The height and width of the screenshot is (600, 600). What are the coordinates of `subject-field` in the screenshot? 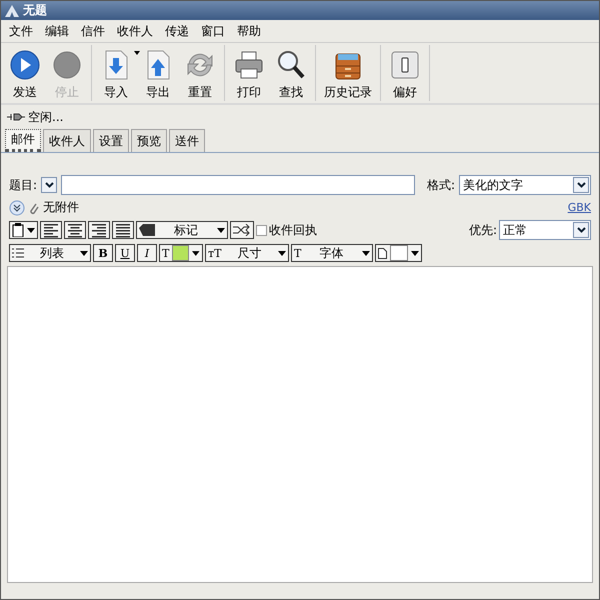 It's located at (238, 185).